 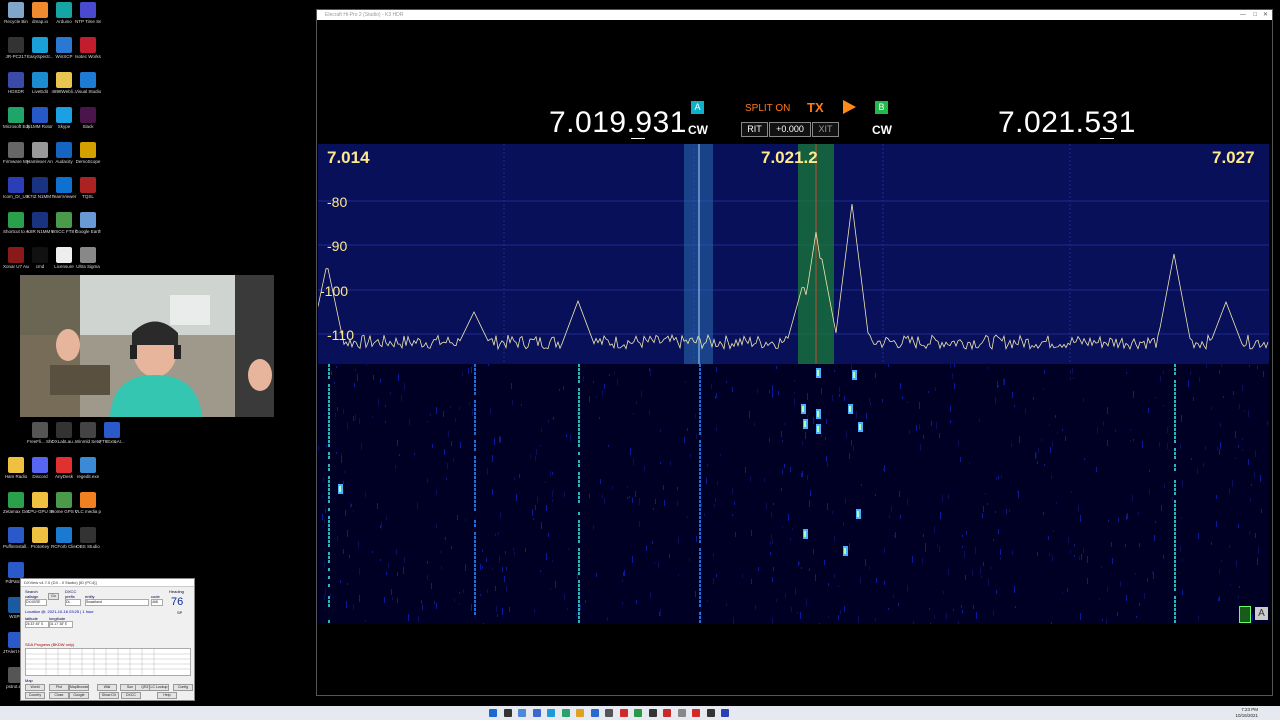 I want to click on dxview-button-lc-lookup: LC Lookup, so click(x=159, y=687).